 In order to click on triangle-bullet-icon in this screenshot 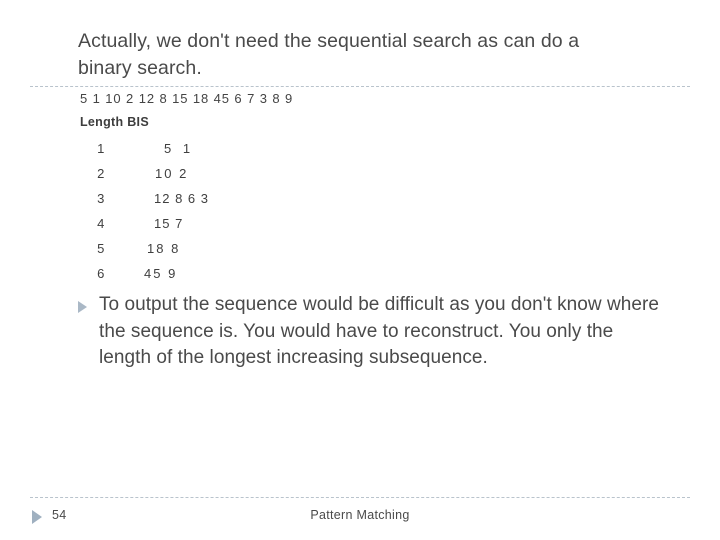, I will do `click(83, 307)`.